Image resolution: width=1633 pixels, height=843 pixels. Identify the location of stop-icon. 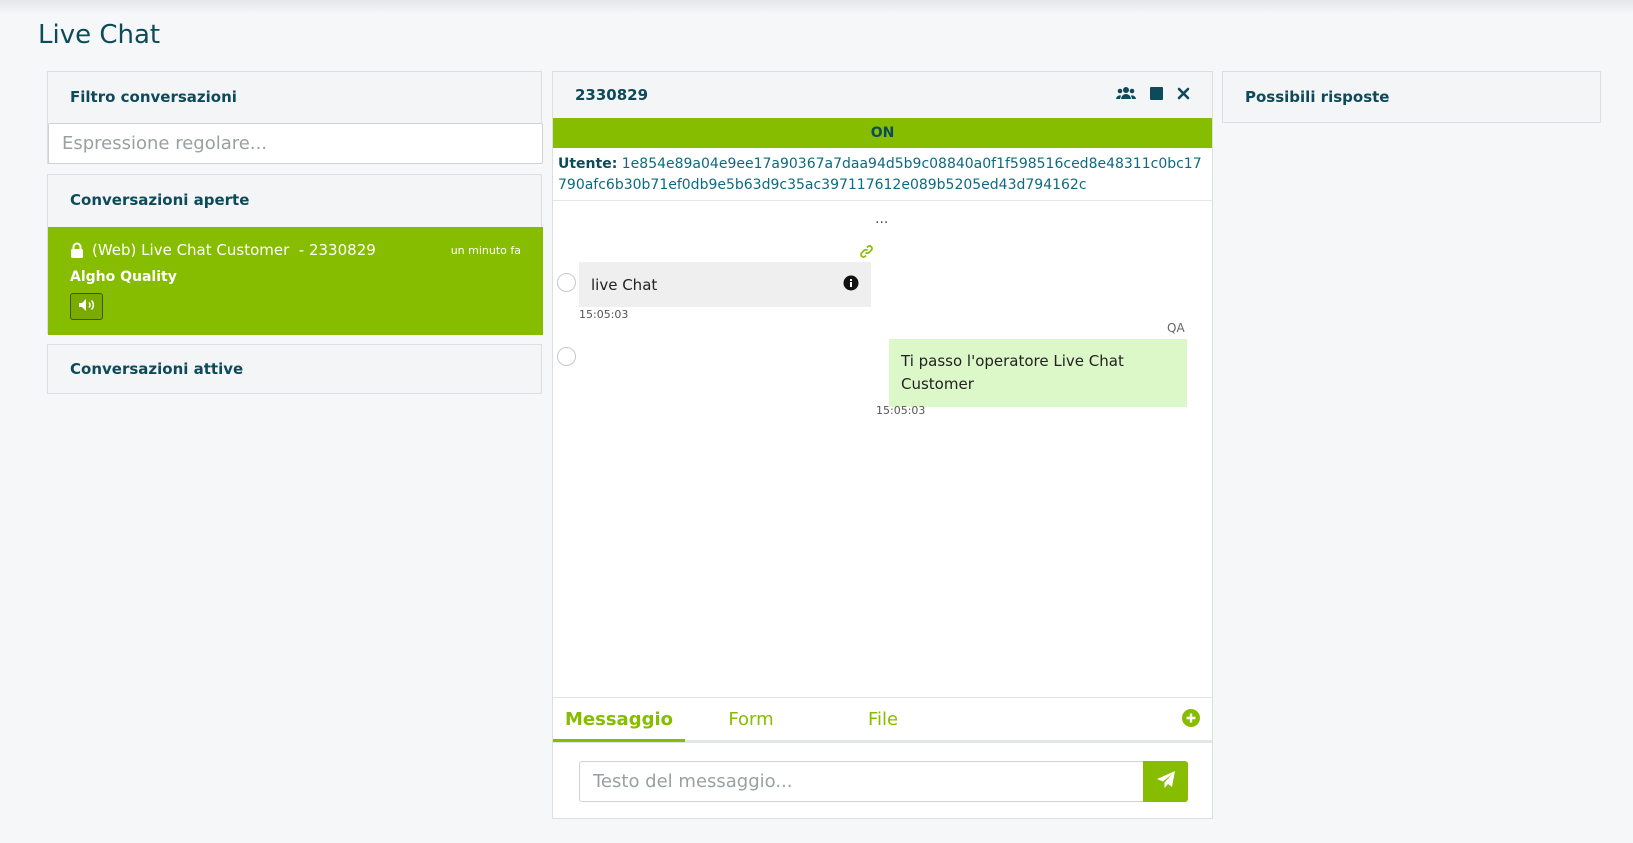
(1156, 95).